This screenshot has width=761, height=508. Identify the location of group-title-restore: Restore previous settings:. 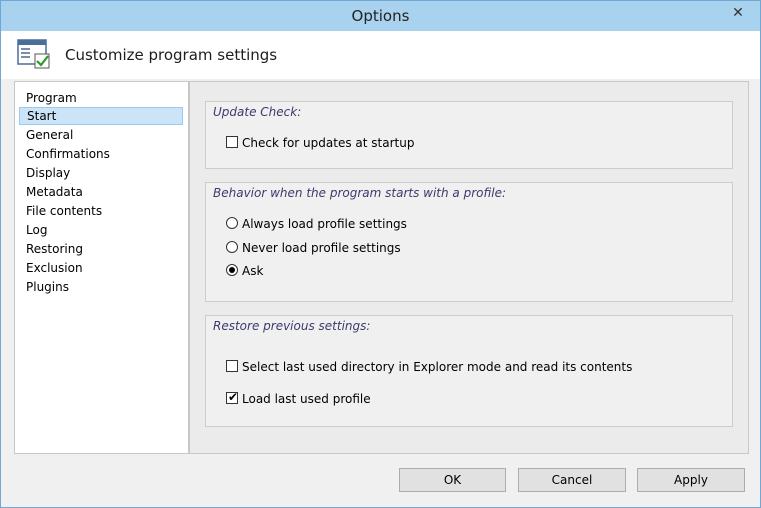
(292, 326).